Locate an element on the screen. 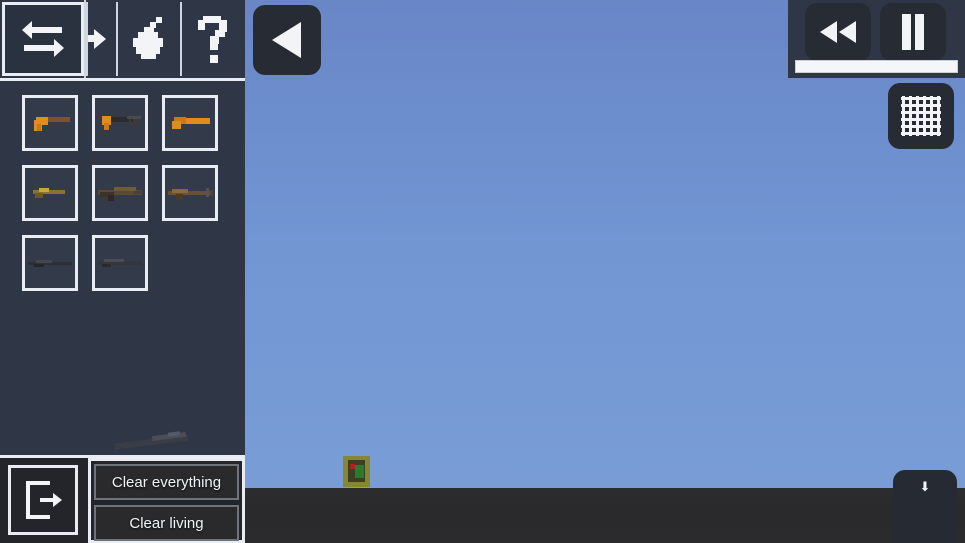 Image resolution: width=965 pixels, height=543 pixels. tab-move is located at coordinates (100, 39).